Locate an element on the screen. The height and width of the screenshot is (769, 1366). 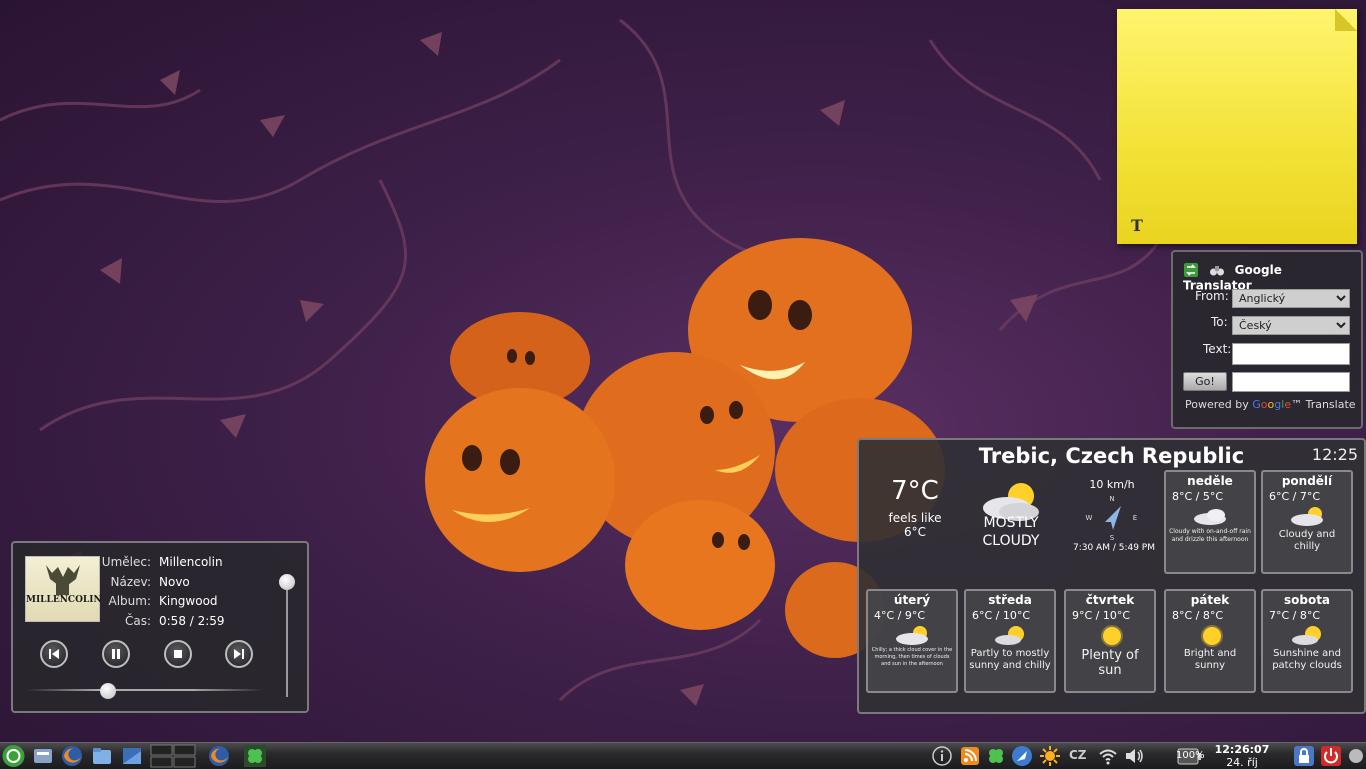
next-button is located at coordinates (239, 654).